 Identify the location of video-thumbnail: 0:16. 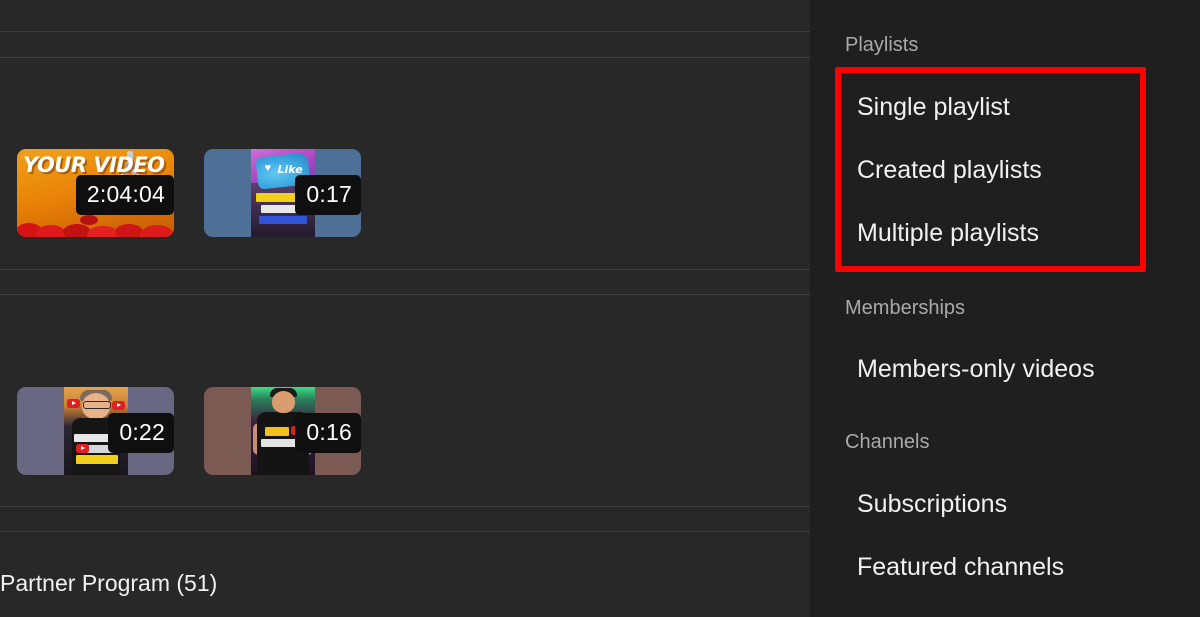
(282, 431).